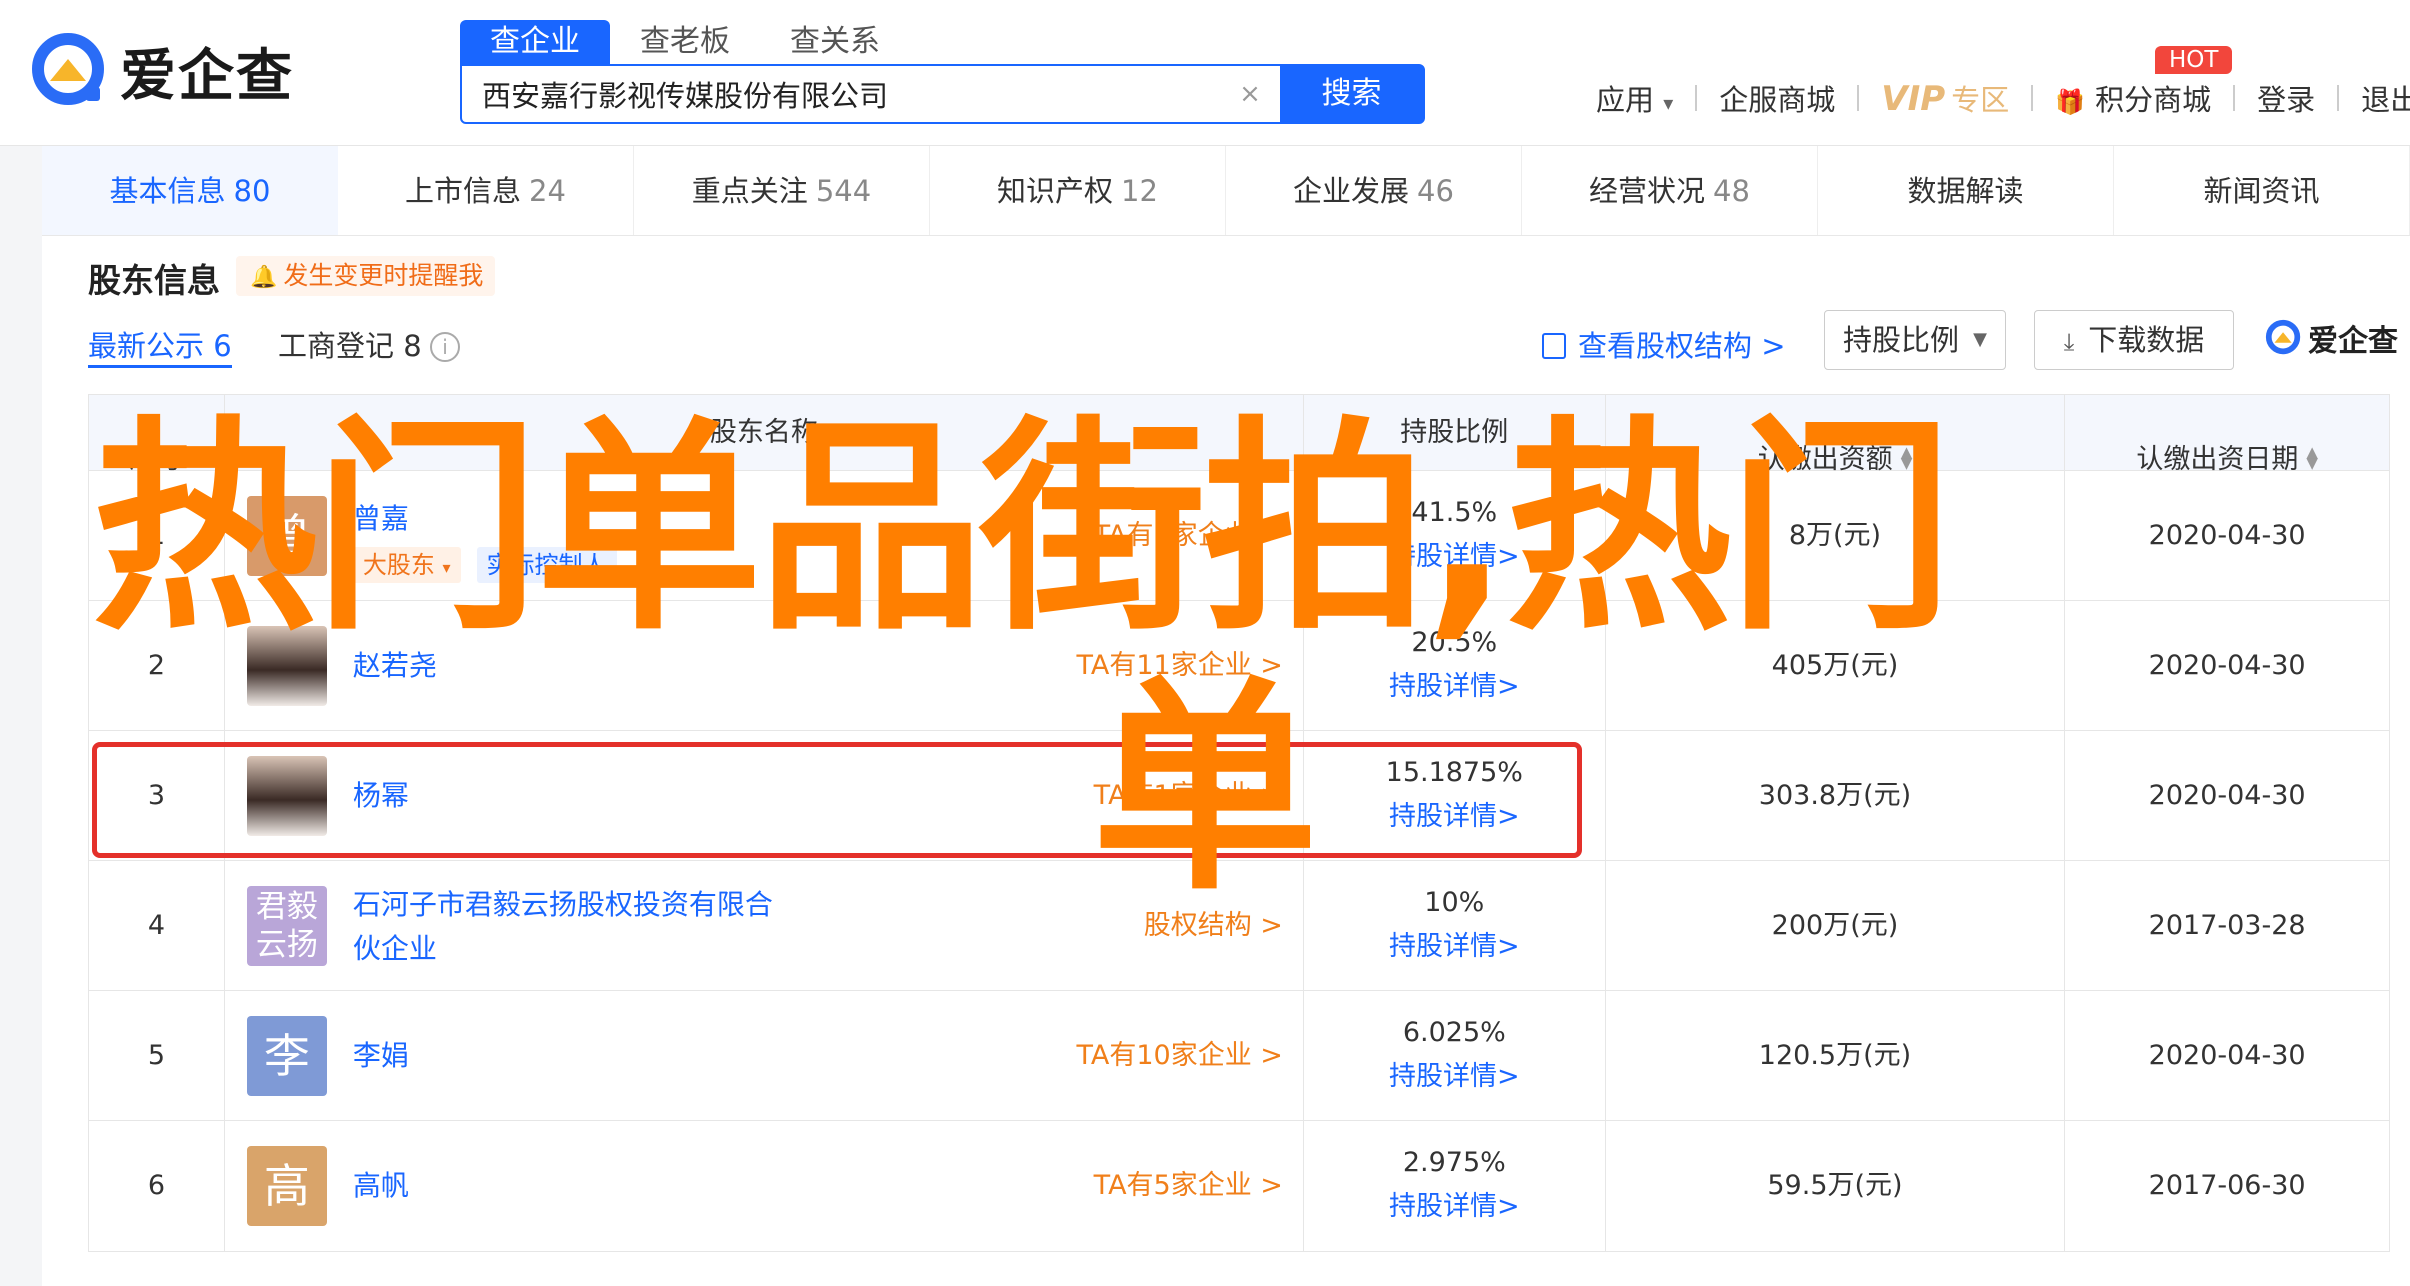 This screenshot has width=2410, height=1286. Describe the element at coordinates (843, 191) in the screenshot. I see `section-tab-count: 544` at that location.